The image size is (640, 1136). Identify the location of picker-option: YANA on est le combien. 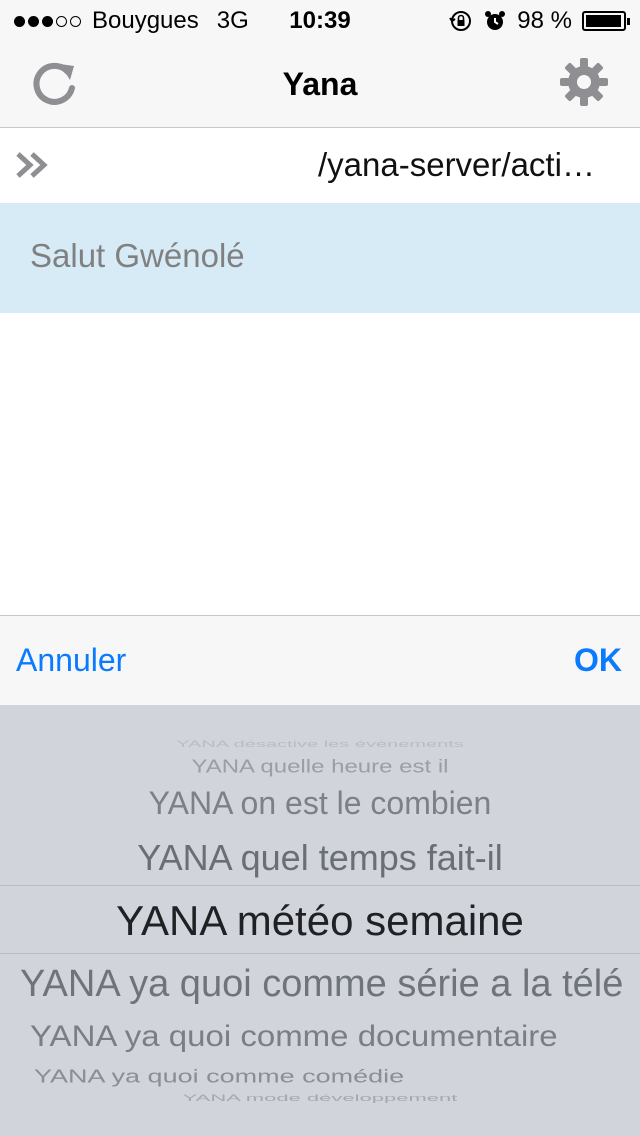
(320, 803).